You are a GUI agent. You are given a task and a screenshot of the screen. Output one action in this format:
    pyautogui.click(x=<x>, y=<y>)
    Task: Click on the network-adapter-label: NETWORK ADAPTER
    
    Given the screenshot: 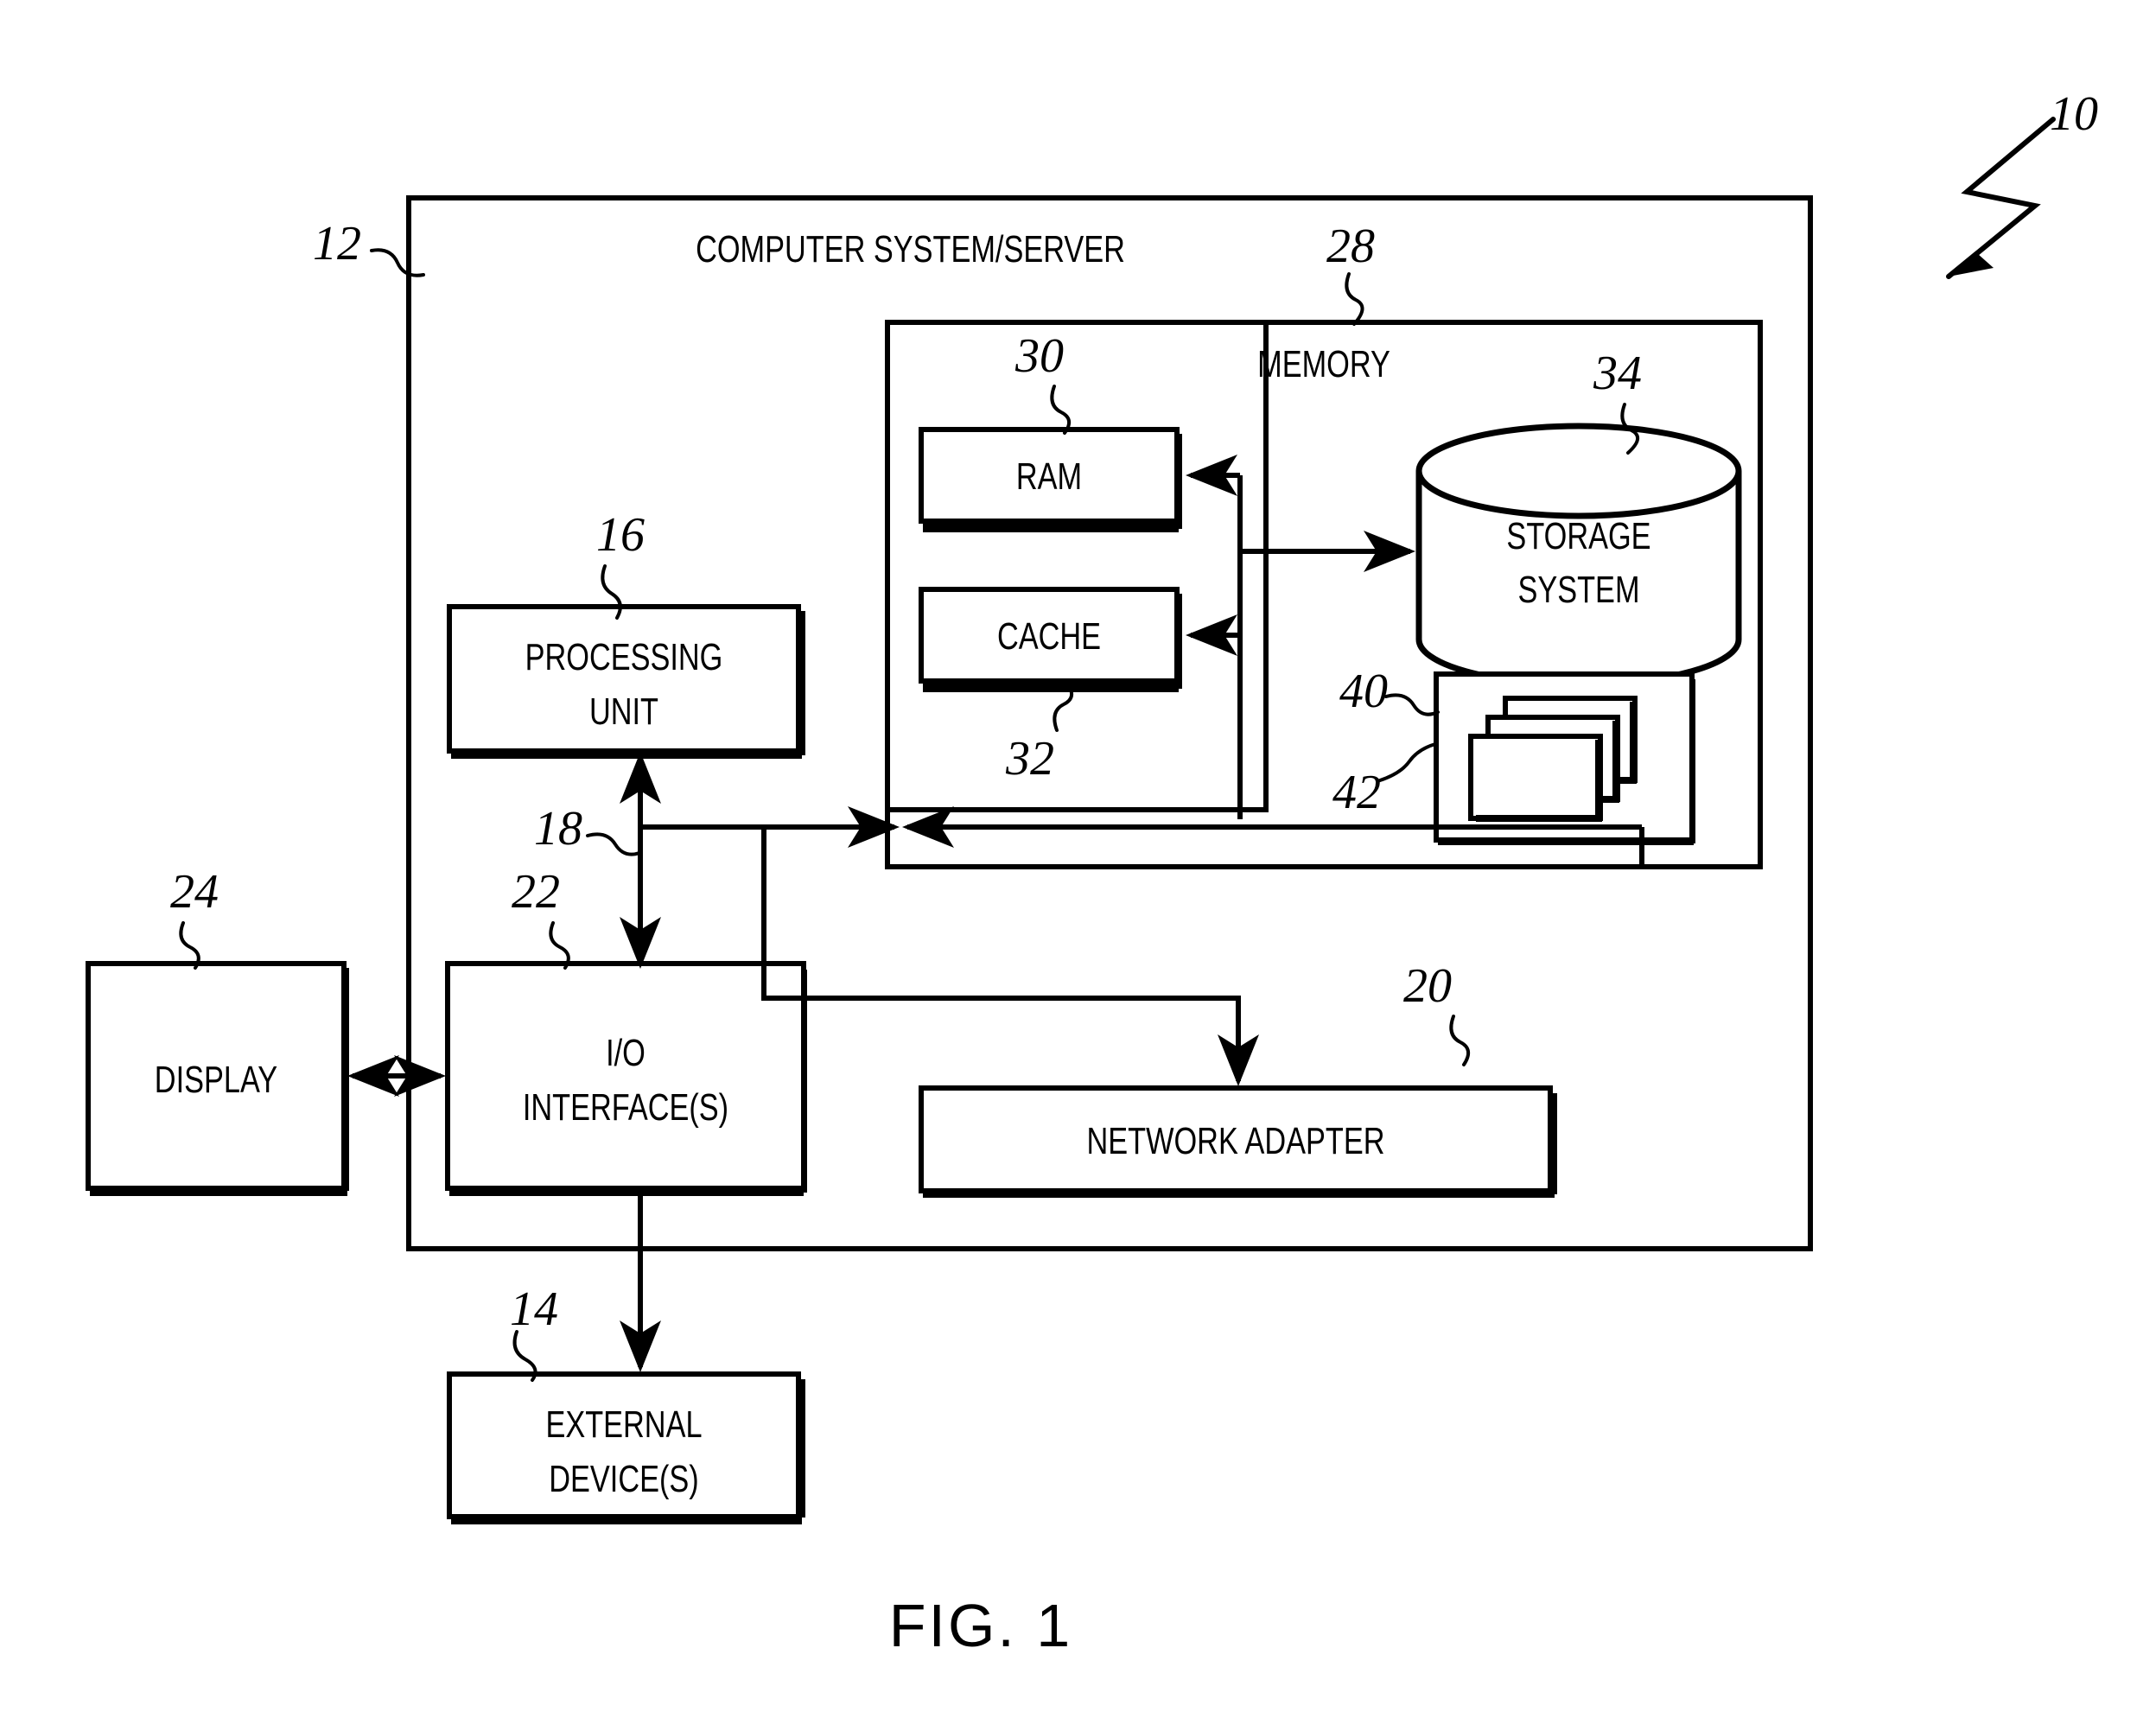 What is the action you would take?
    pyautogui.click(x=1236, y=1141)
    